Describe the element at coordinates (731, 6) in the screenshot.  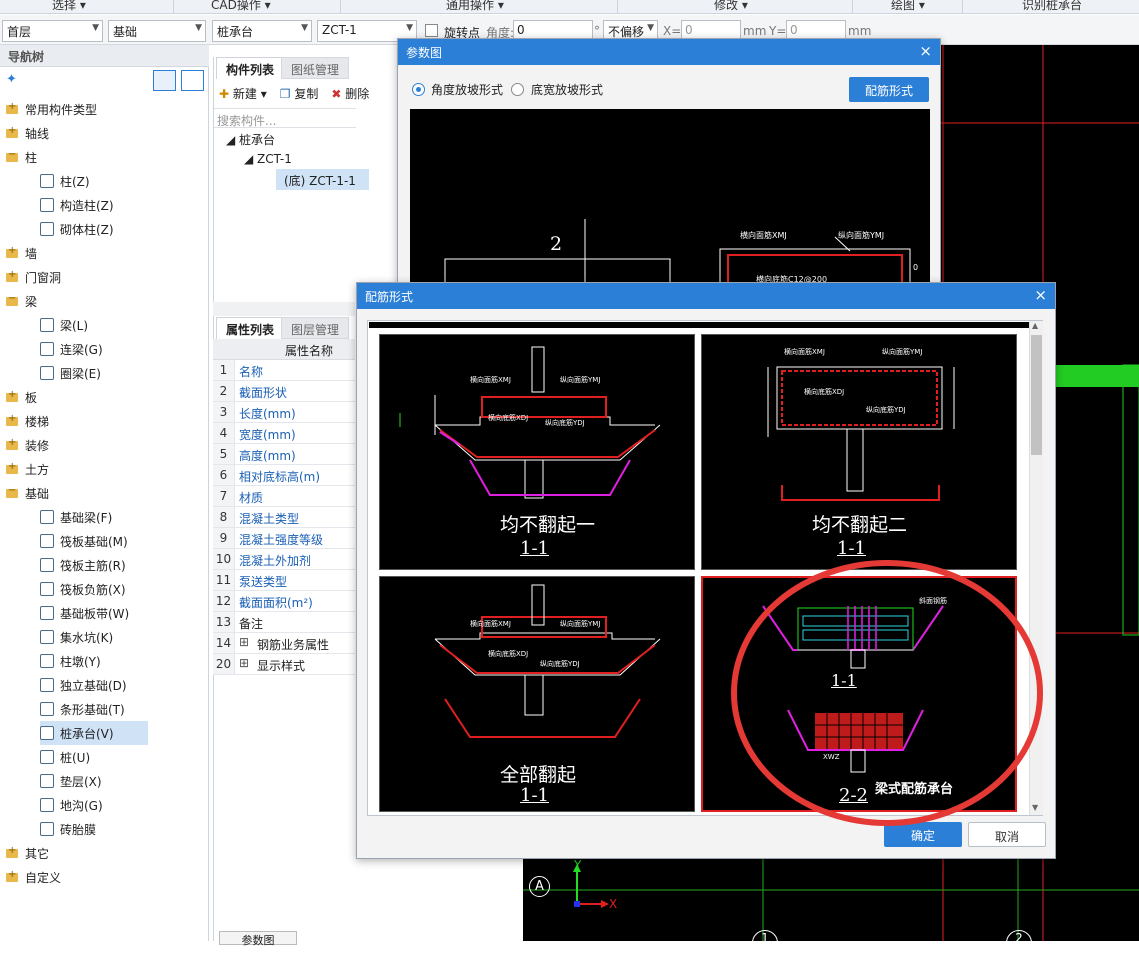
I see `ribbon-modify: 修改 ▾` at that location.